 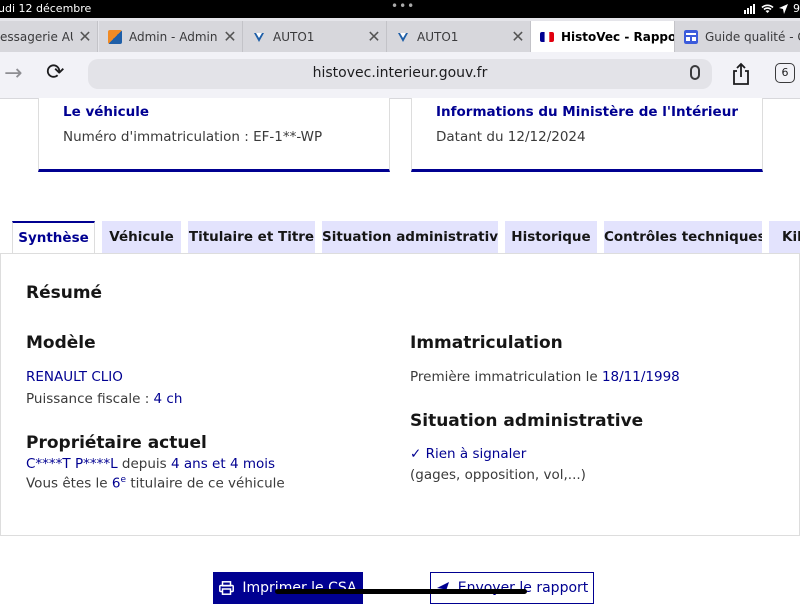 What do you see at coordinates (527, 421) in the screenshot?
I see `admin-situation-heading: Situation administrative` at bounding box center [527, 421].